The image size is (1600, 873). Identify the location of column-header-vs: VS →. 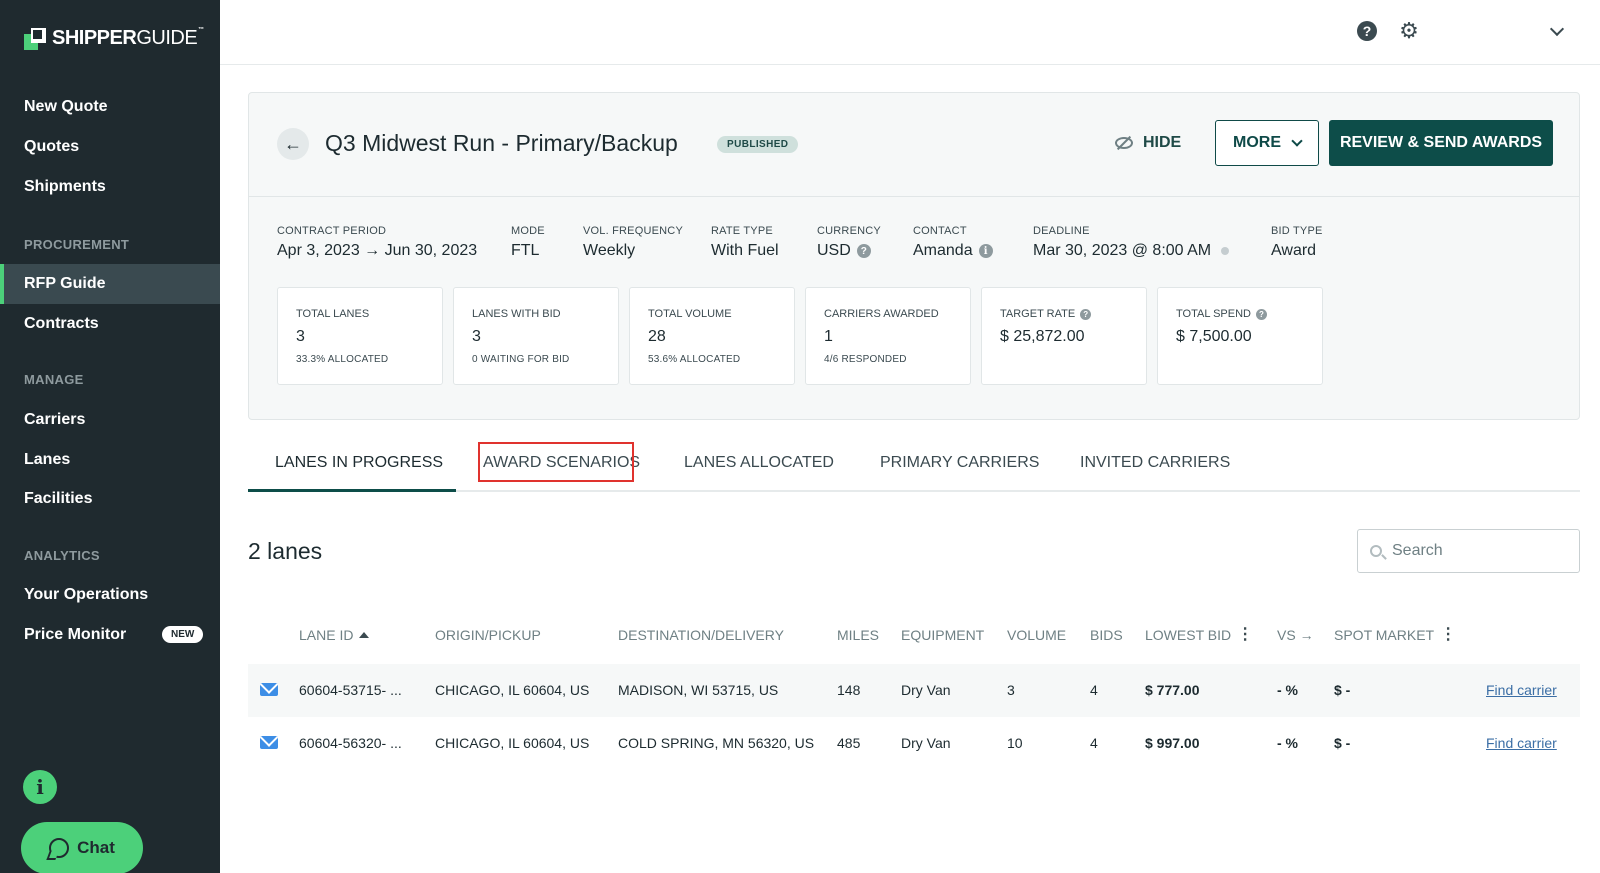
(1295, 635).